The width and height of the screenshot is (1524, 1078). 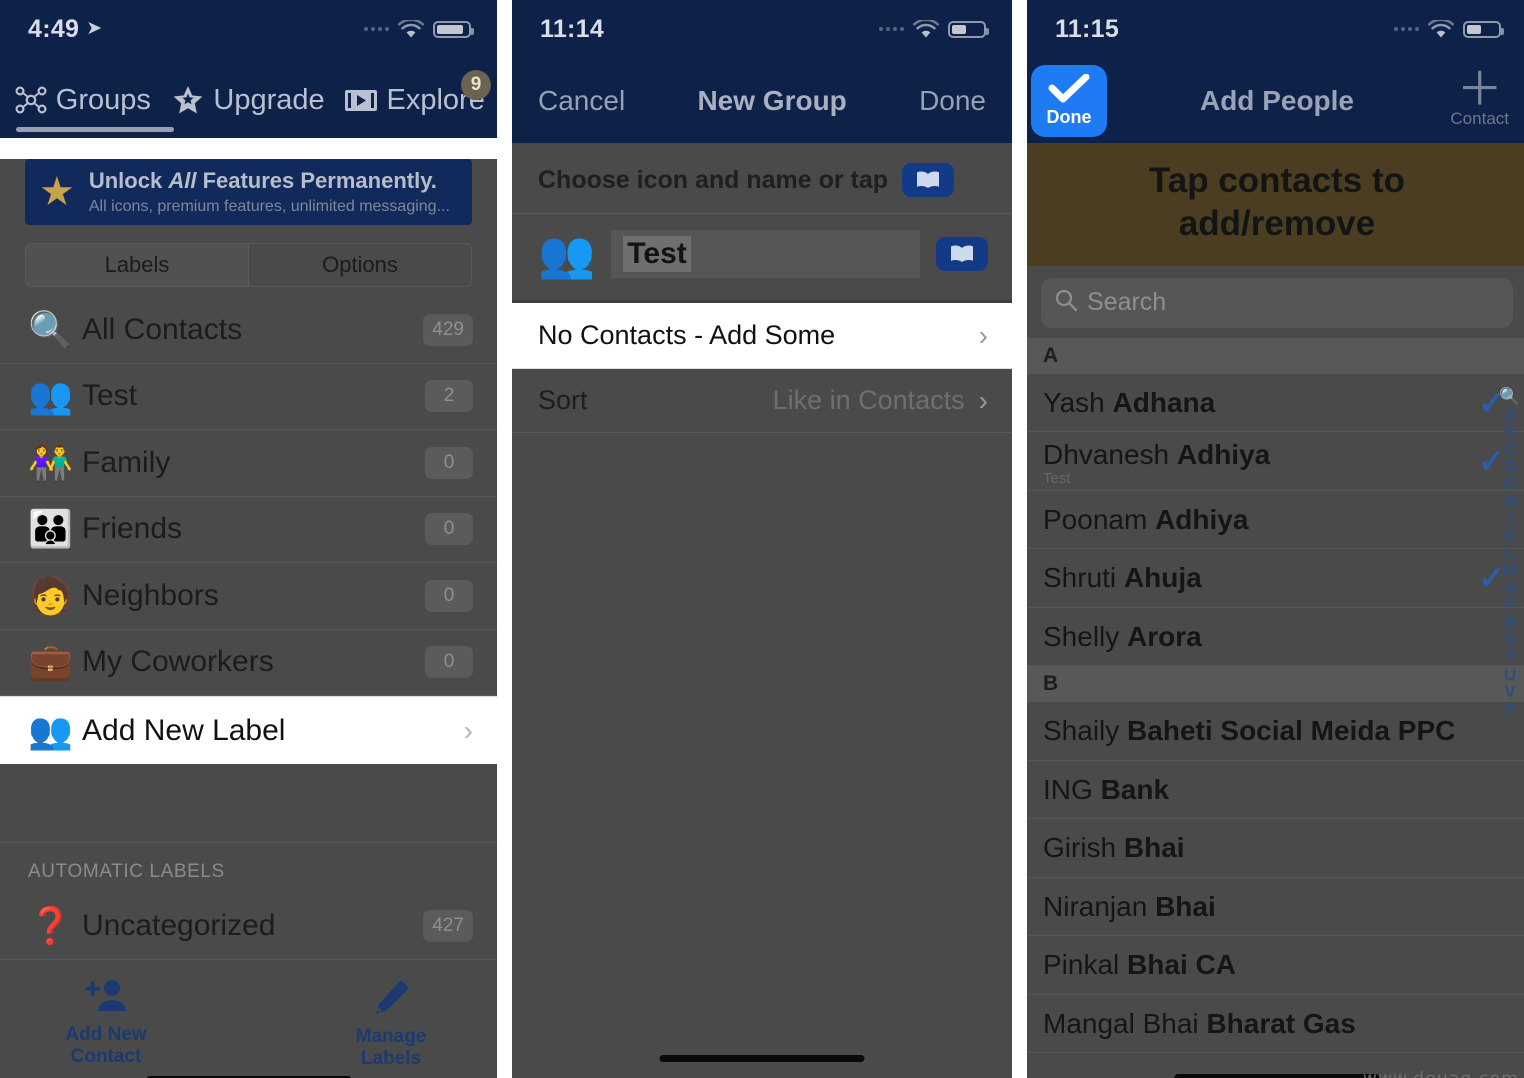 I want to click on list-item: Shaily Baheti Social Meida PPC, so click(x=1275, y=731).